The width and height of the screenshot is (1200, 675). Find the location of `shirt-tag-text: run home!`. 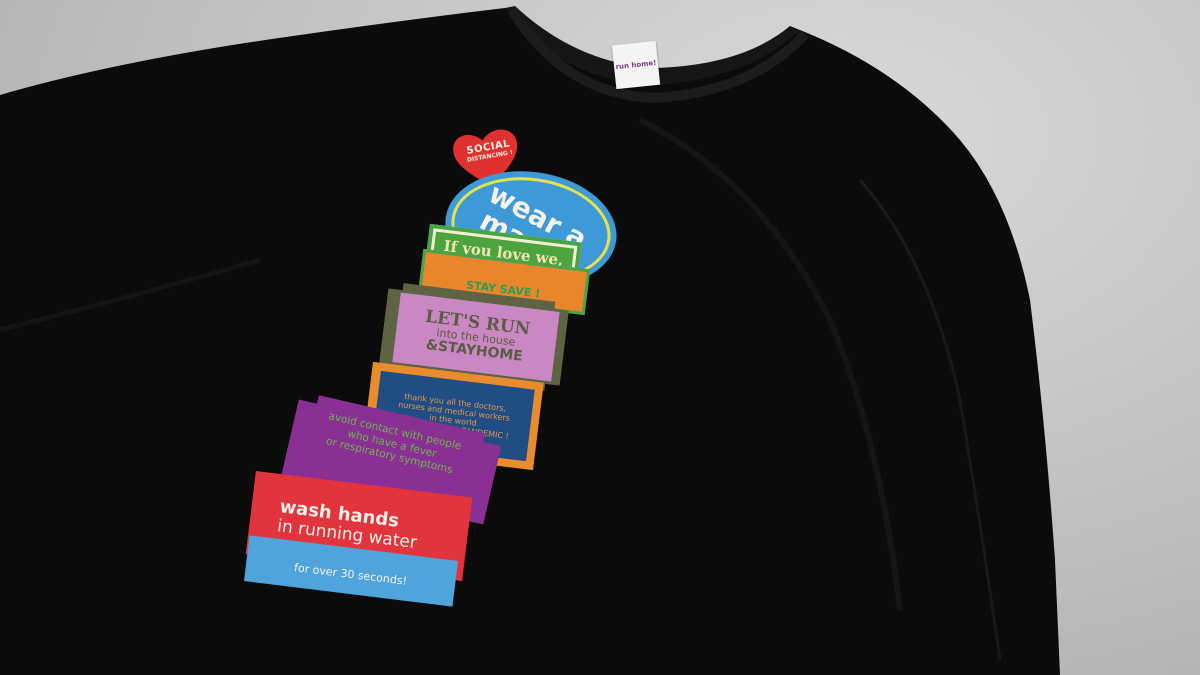

shirt-tag-text: run home! is located at coordinates (636, 64).